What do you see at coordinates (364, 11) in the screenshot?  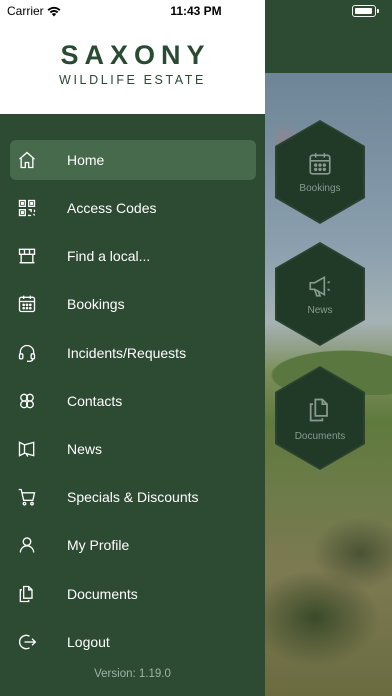 I see `battery-icon` at bounding box center [364, 11].